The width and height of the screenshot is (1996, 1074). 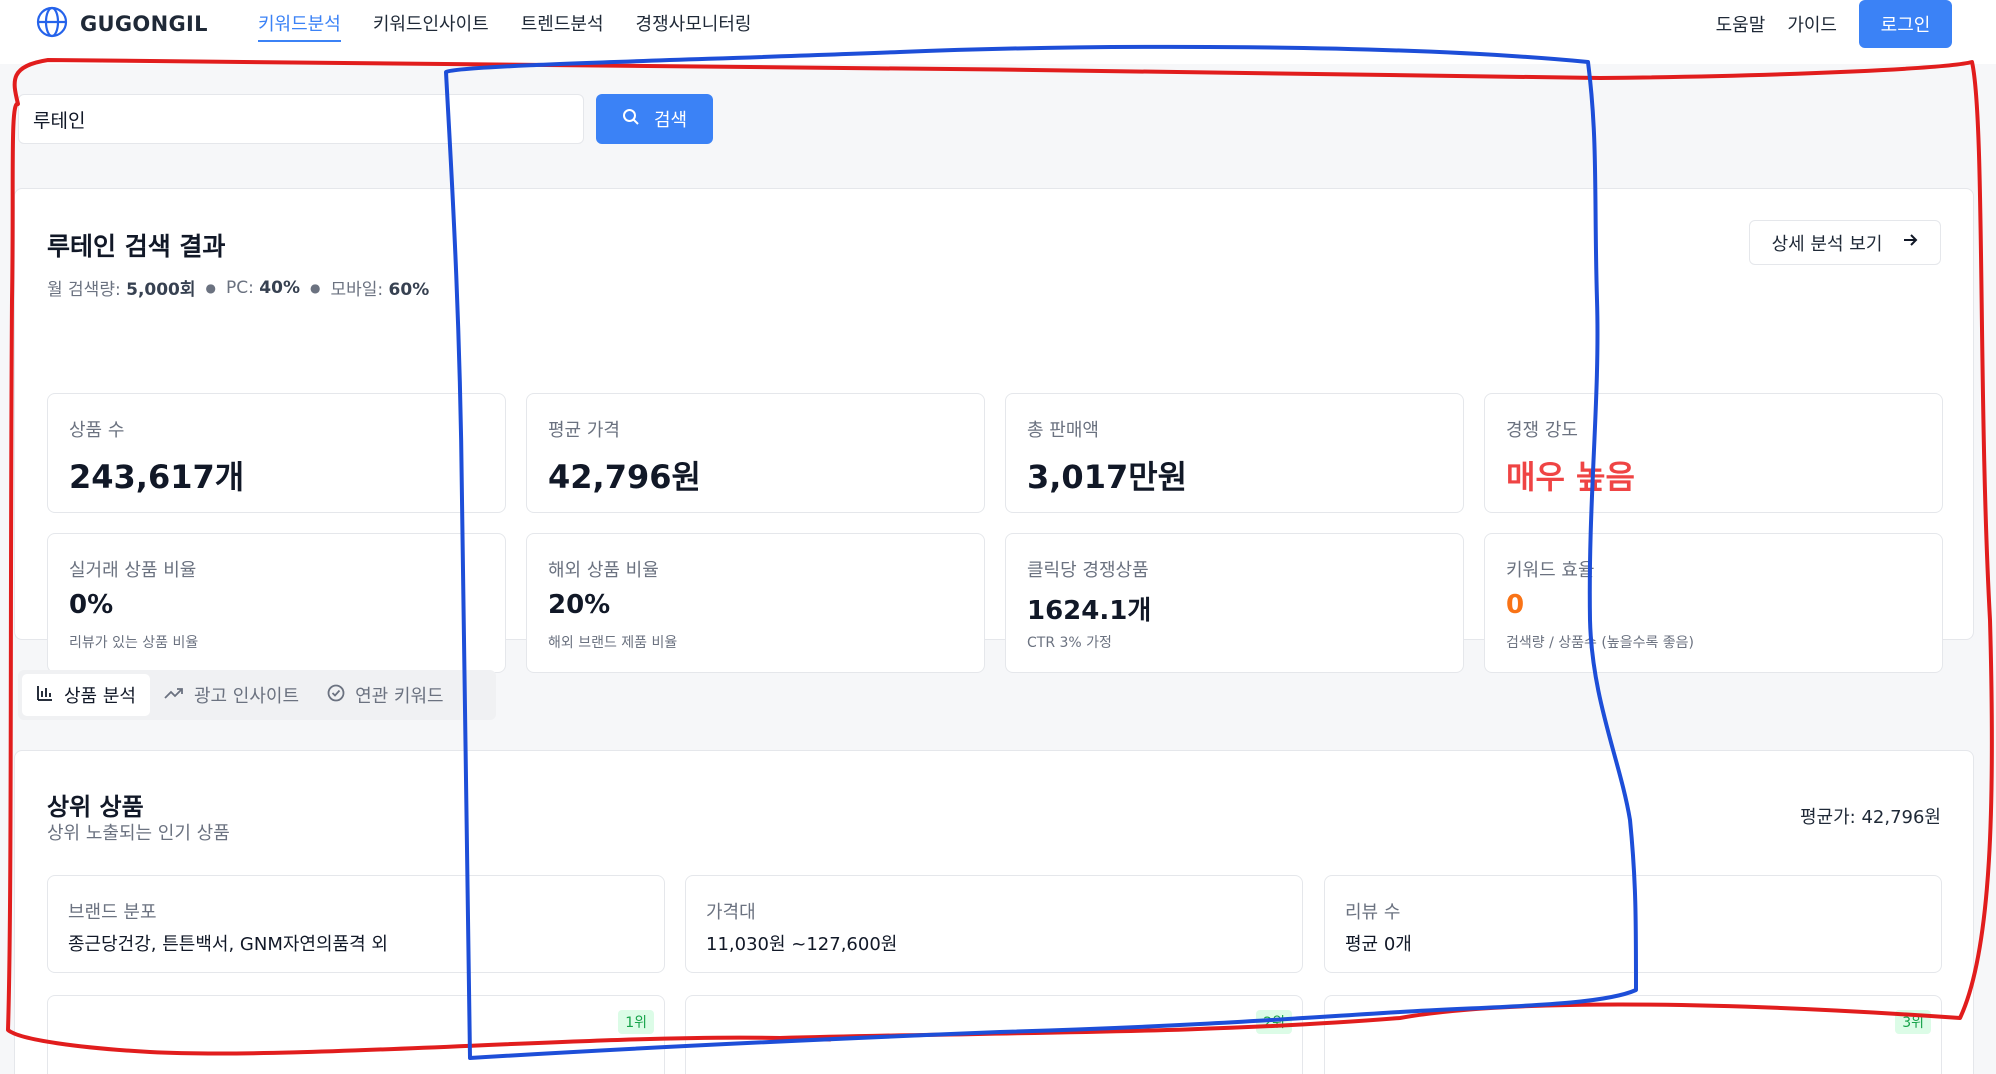 I want to click on stat-label: 실거래 상품 비율, so click(x=133, y=570).